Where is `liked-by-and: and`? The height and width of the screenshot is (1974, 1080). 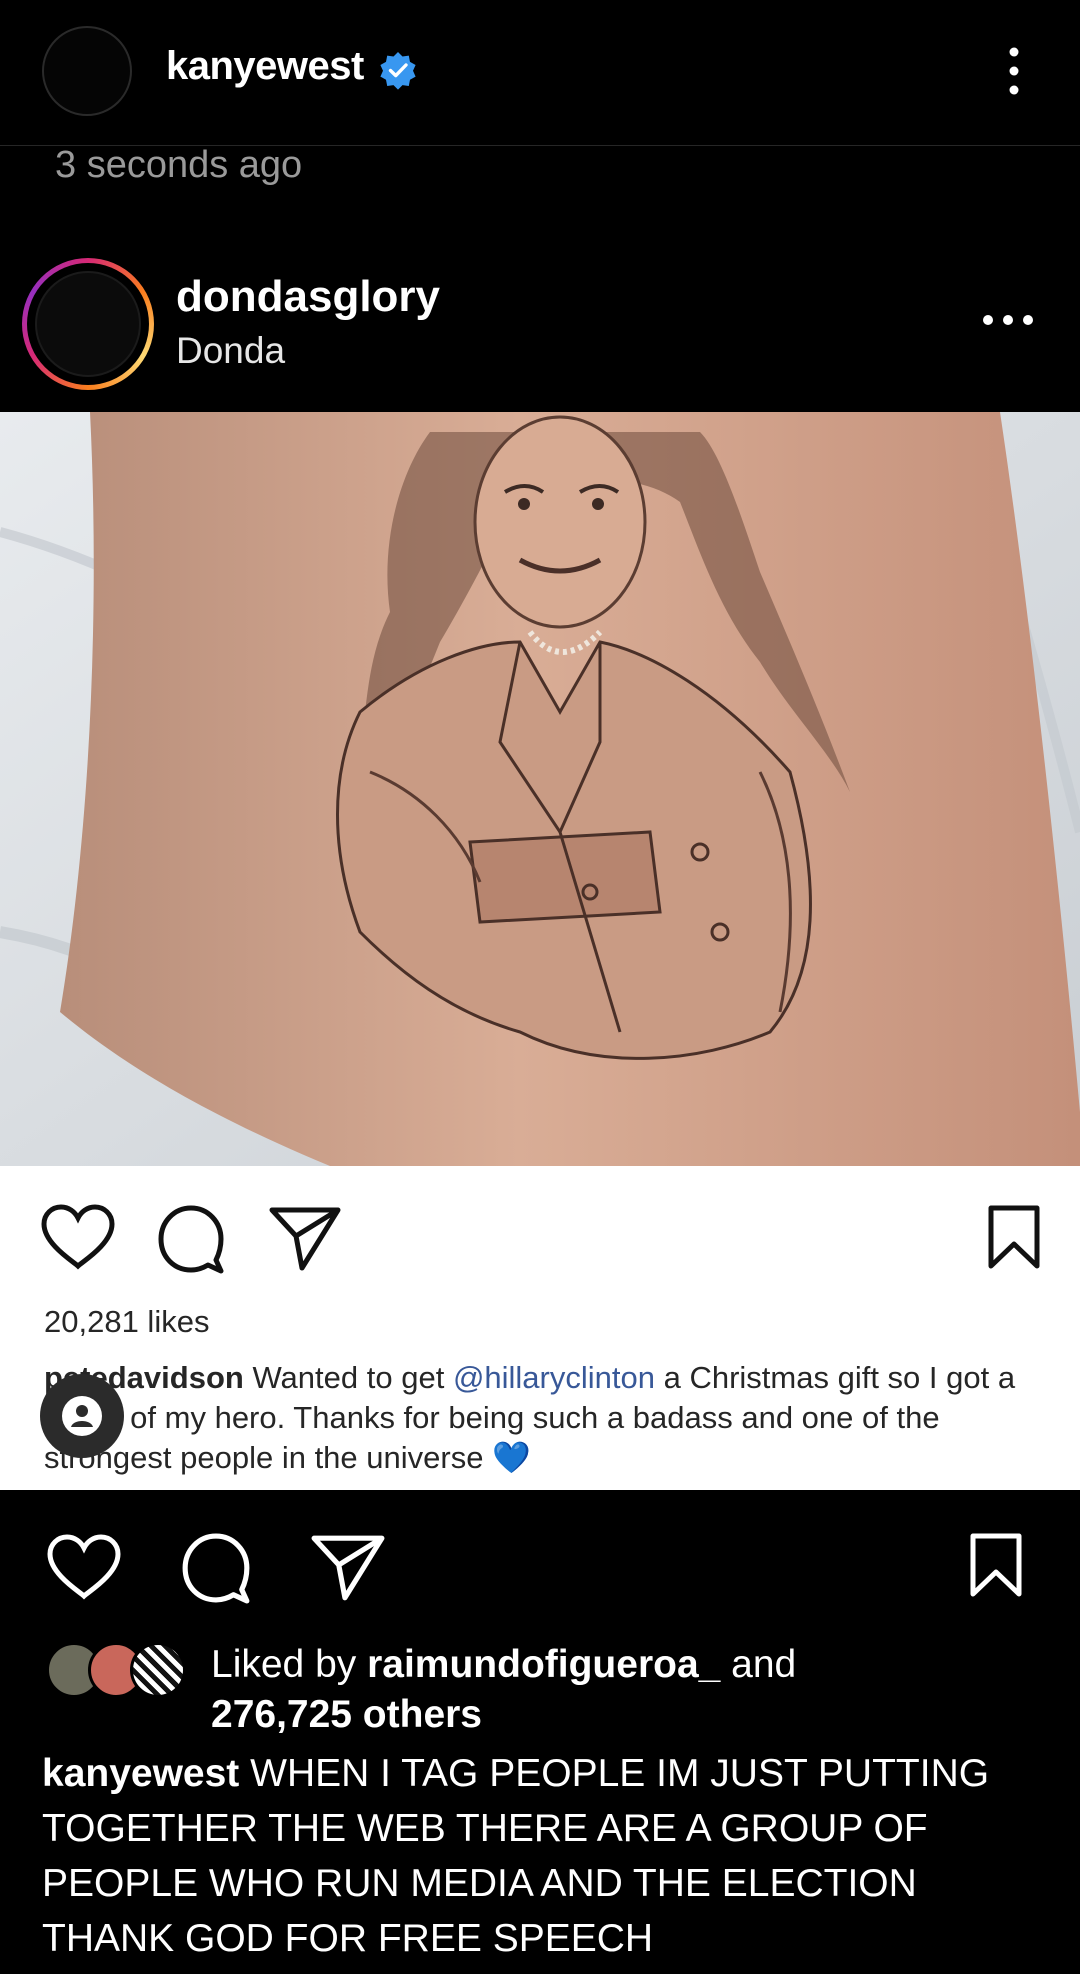
liked-by-and: and is located at coordinates (764, 1664).